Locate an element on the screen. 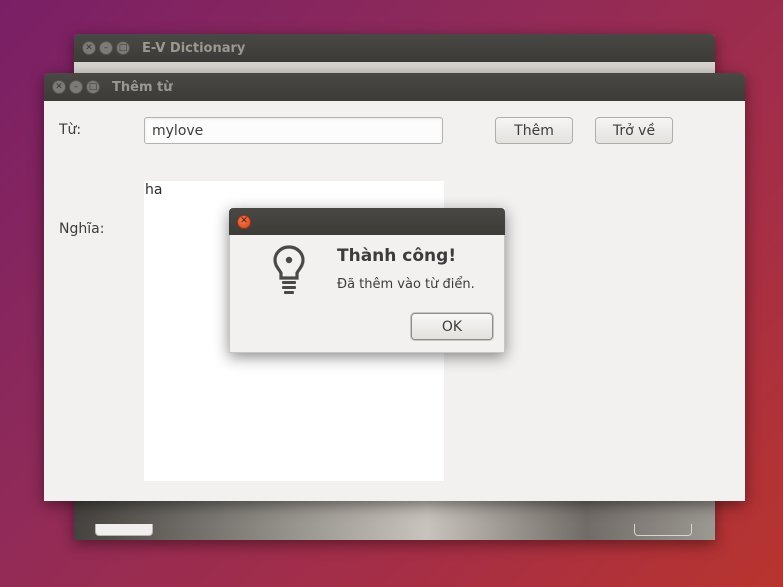  dialog-body: Thành công! Đã thêm vào từ điển. OK is located at coordinates (367, 294).